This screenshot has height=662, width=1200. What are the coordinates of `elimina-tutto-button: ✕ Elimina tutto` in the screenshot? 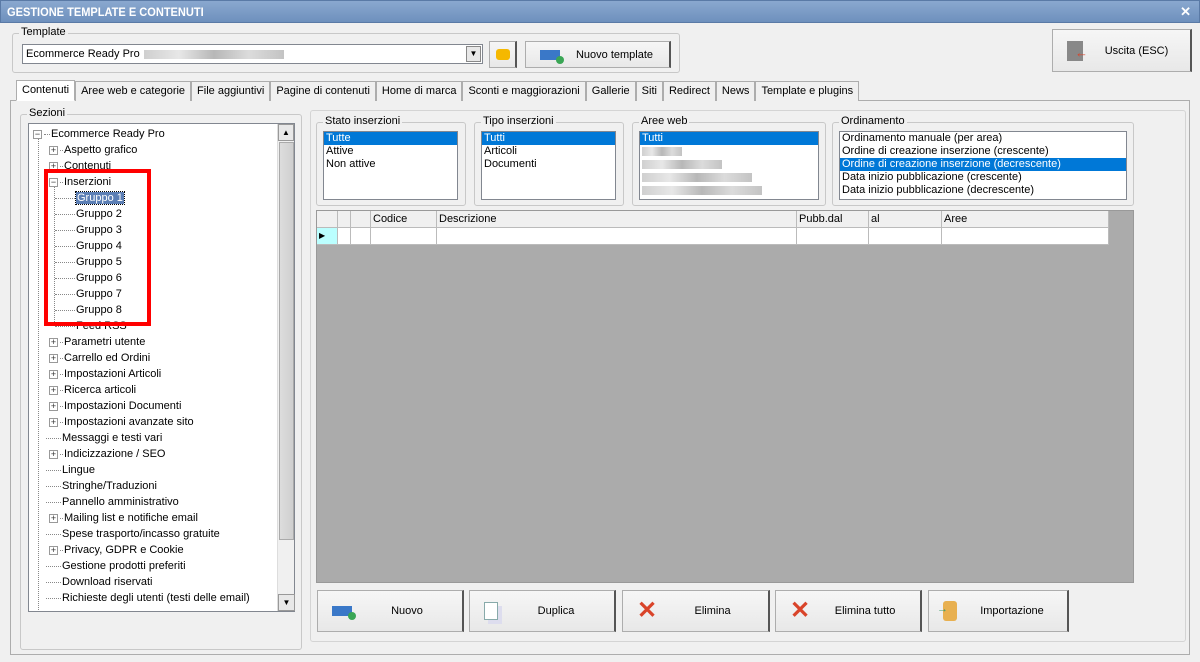 It's located at (848, 611).